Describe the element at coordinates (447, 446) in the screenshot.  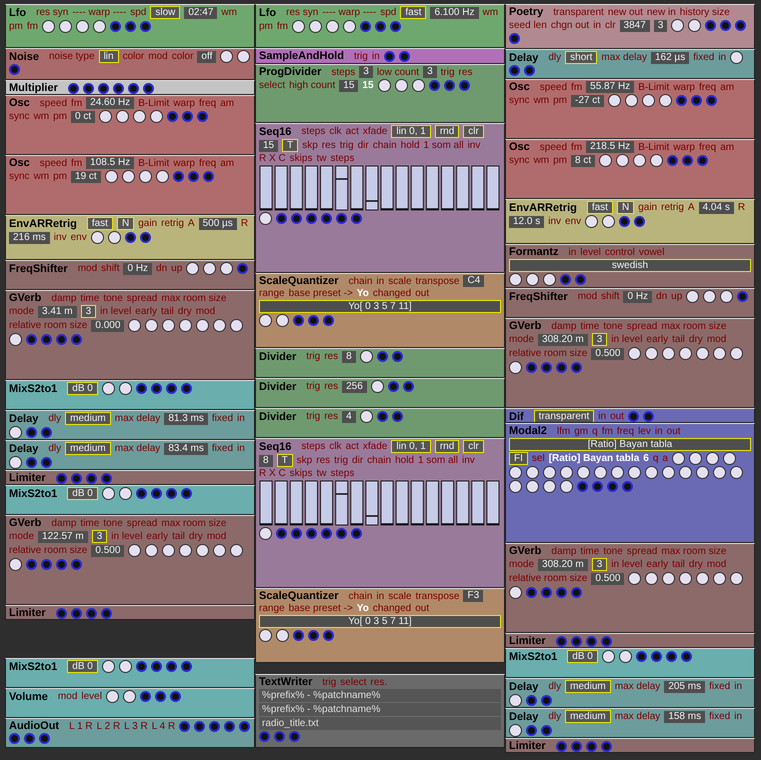
I see `selector-button: rnd` at that location.